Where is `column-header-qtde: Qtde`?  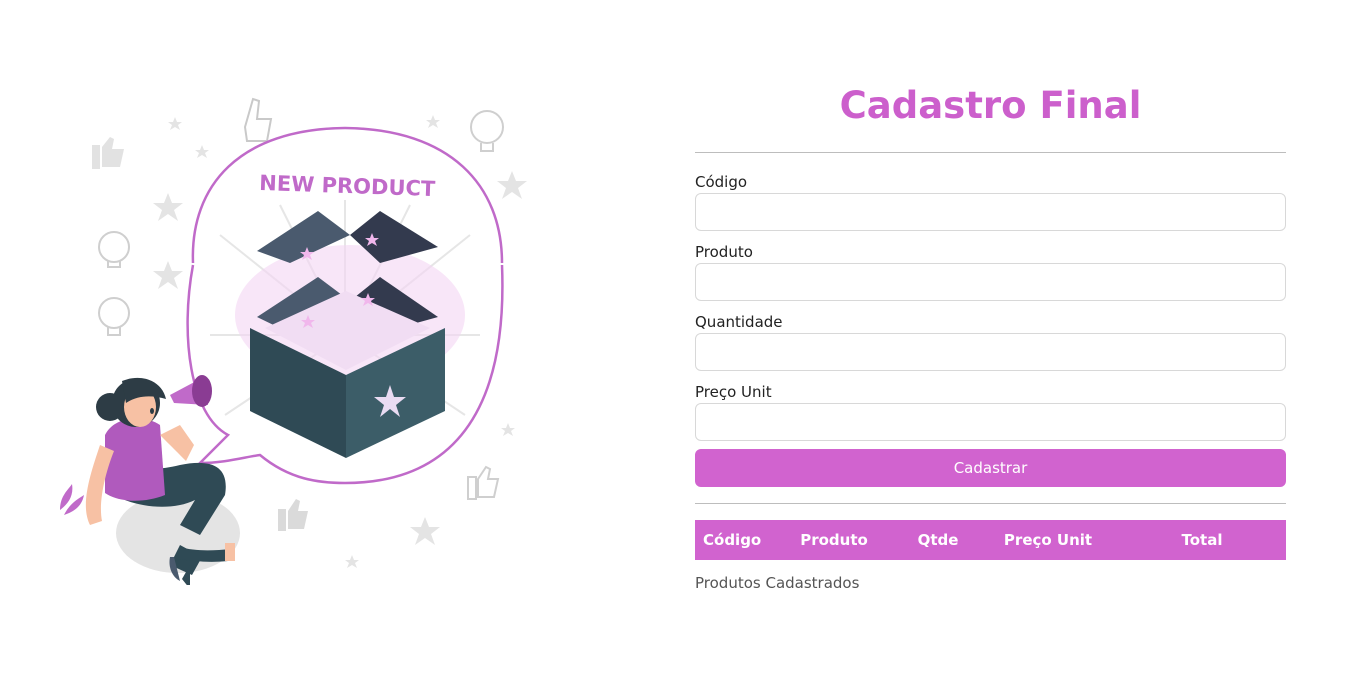 column-header-qtde: Qtde is located at coordinates (938, 540).